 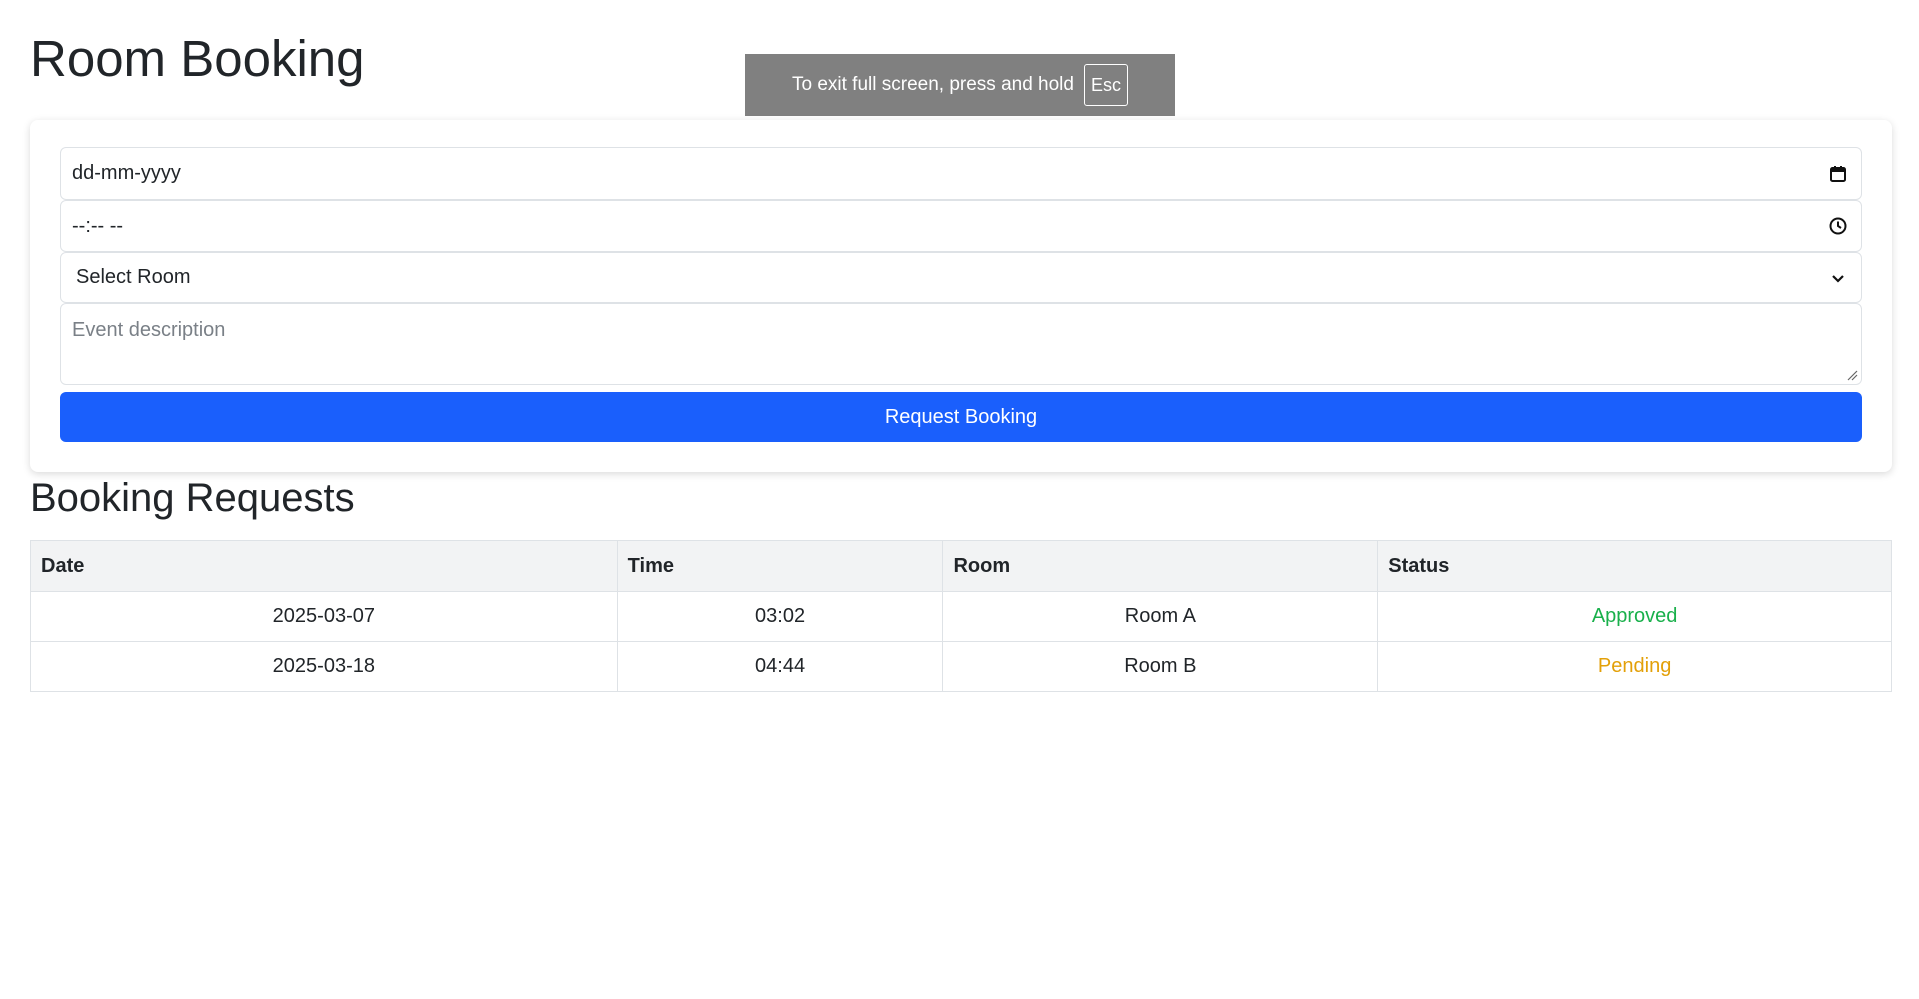 What do you see at coordinates (932, 84) in the screenshot?
I see `fullscreen-notice-text: To exit full screen, press and hold` at bounding box center [932, 84].